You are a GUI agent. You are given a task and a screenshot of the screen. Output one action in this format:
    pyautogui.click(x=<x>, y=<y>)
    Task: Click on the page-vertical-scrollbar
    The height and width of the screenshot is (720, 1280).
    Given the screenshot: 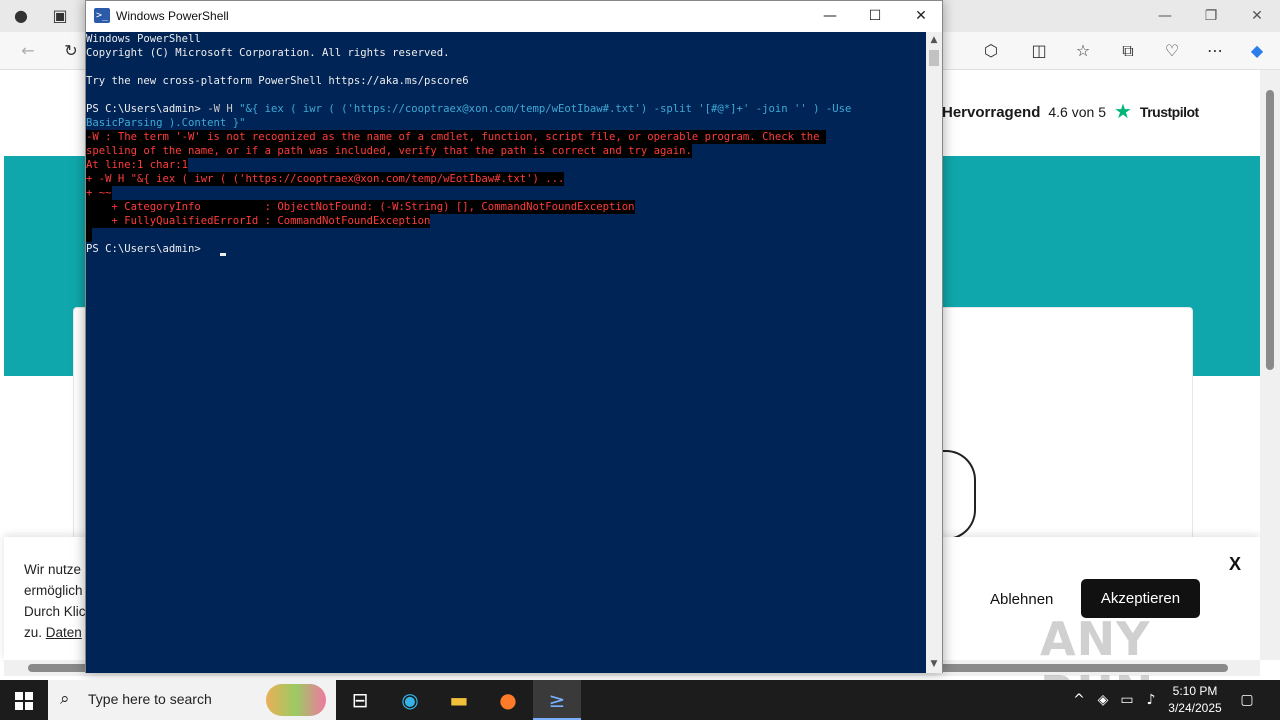 What is the action you would take?
    pyautogui.click(x=1270, y=365)
    